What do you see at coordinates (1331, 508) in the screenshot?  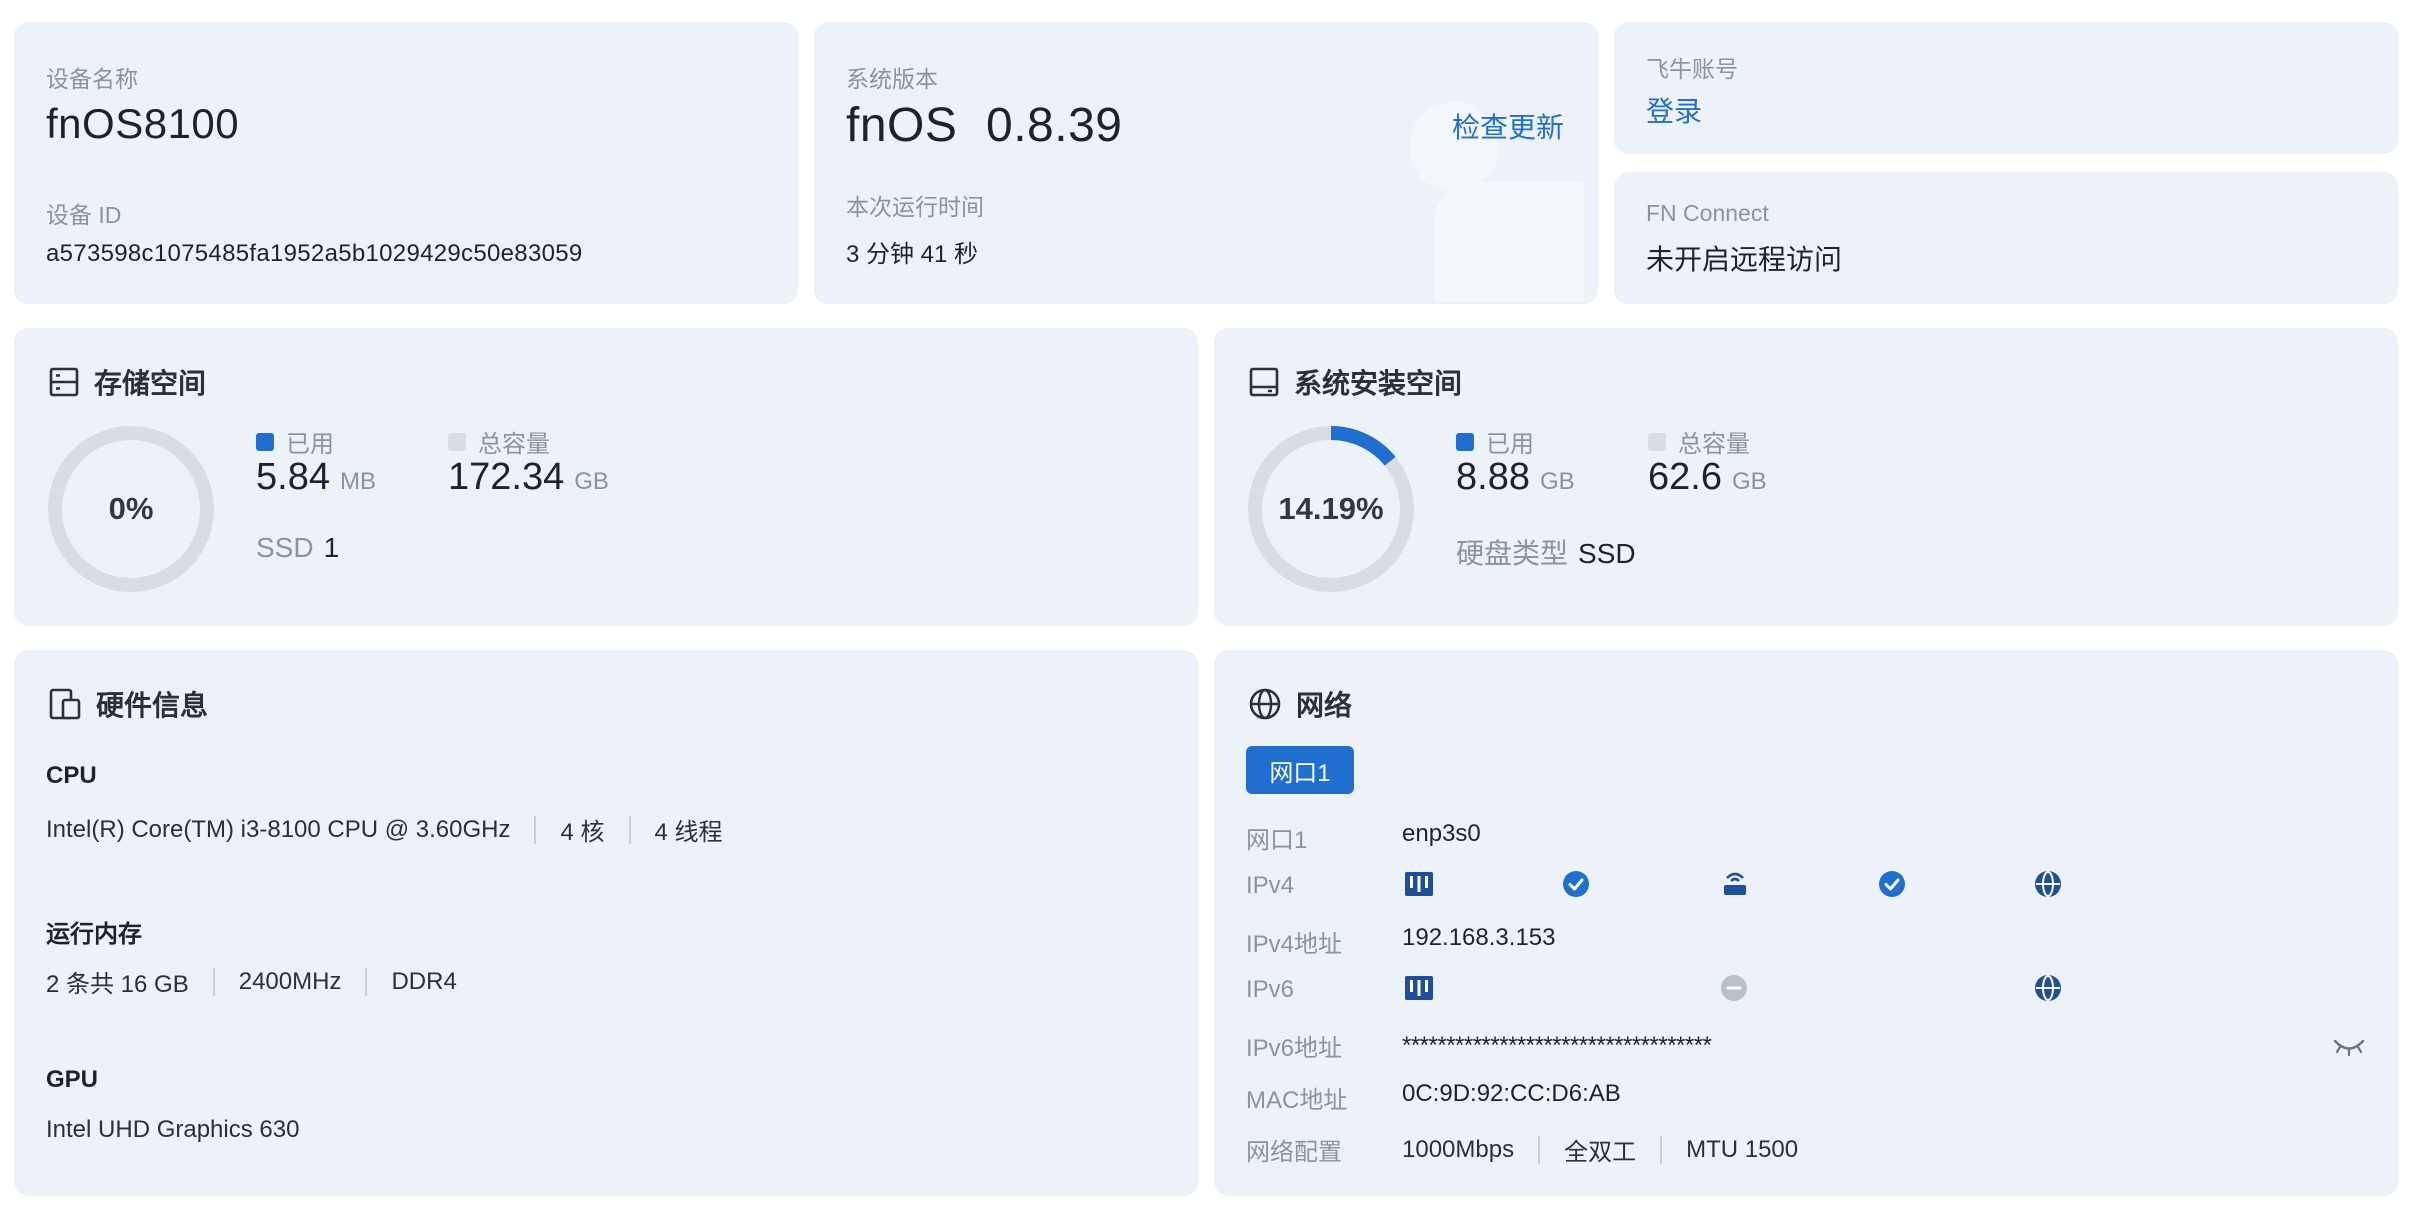 I see `system-storage-percent: 14.19%` at bounding box center [1331, 508].